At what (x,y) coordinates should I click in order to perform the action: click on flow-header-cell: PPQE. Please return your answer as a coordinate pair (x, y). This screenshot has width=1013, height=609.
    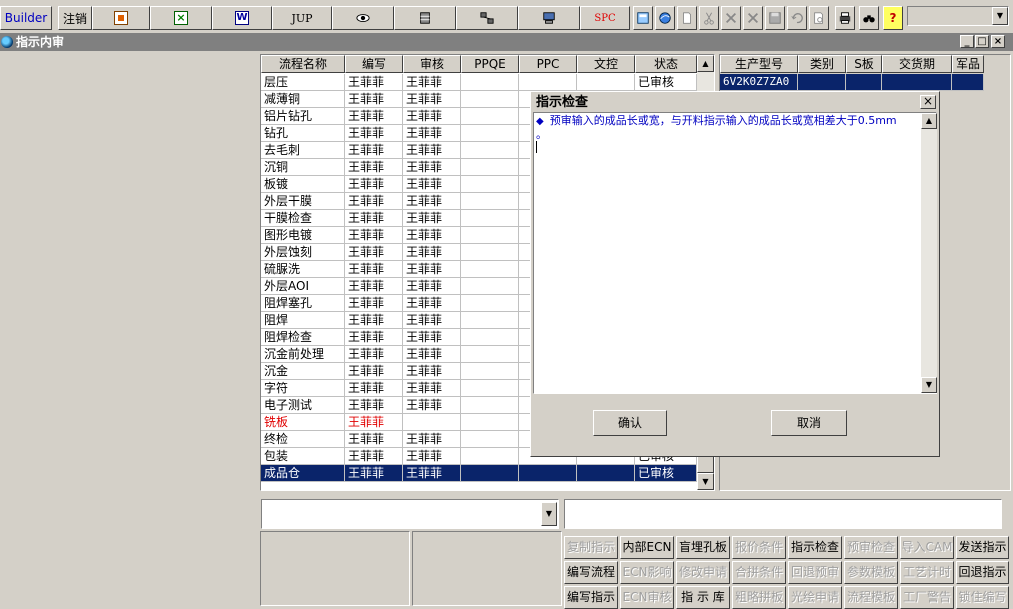
    Looking at the image, I should click on (490, 64).